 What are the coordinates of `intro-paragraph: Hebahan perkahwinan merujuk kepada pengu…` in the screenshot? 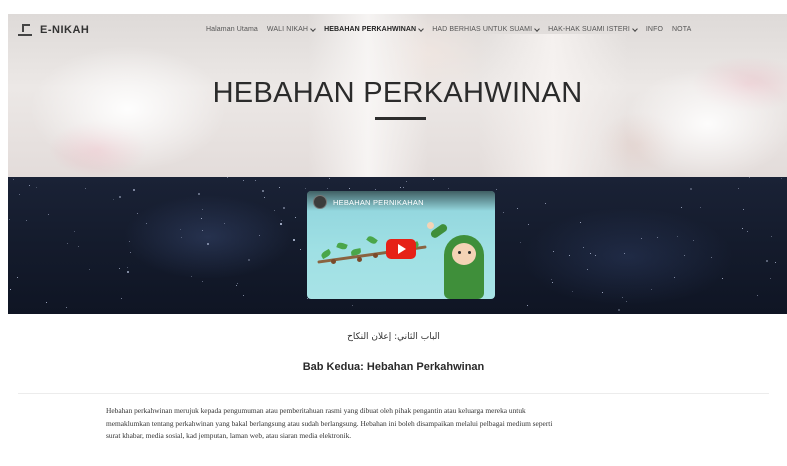 It's located at (401, 424).